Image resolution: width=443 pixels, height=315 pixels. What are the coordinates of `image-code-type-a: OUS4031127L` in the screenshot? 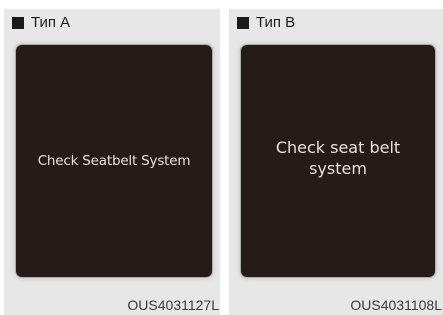 It's located at (173, 305).